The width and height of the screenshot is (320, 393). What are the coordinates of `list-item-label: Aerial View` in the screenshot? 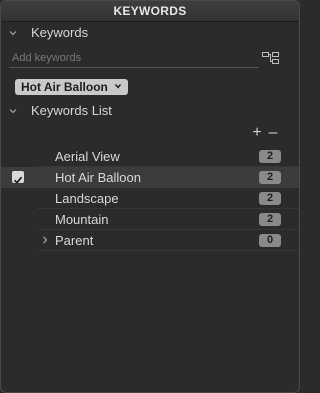 It's located at (87, 156).